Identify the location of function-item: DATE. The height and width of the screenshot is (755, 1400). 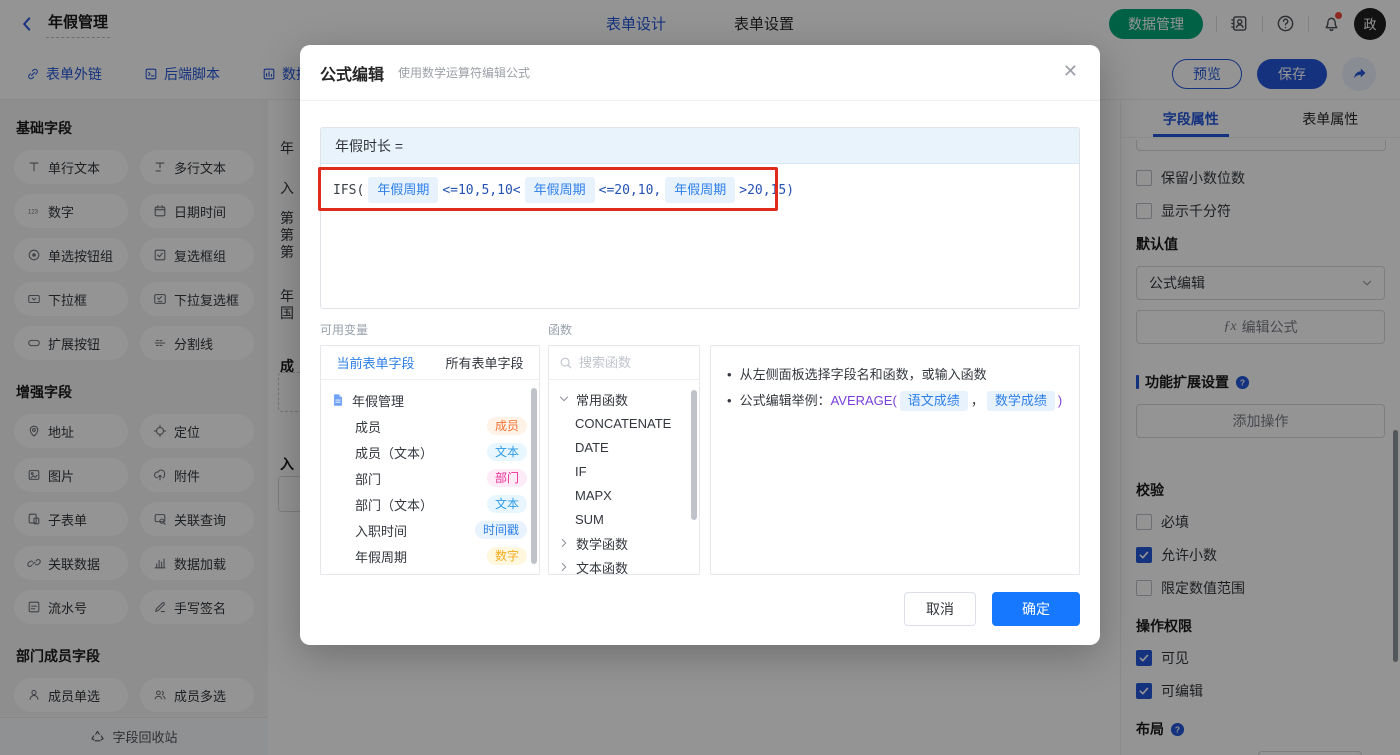
(624, 447).